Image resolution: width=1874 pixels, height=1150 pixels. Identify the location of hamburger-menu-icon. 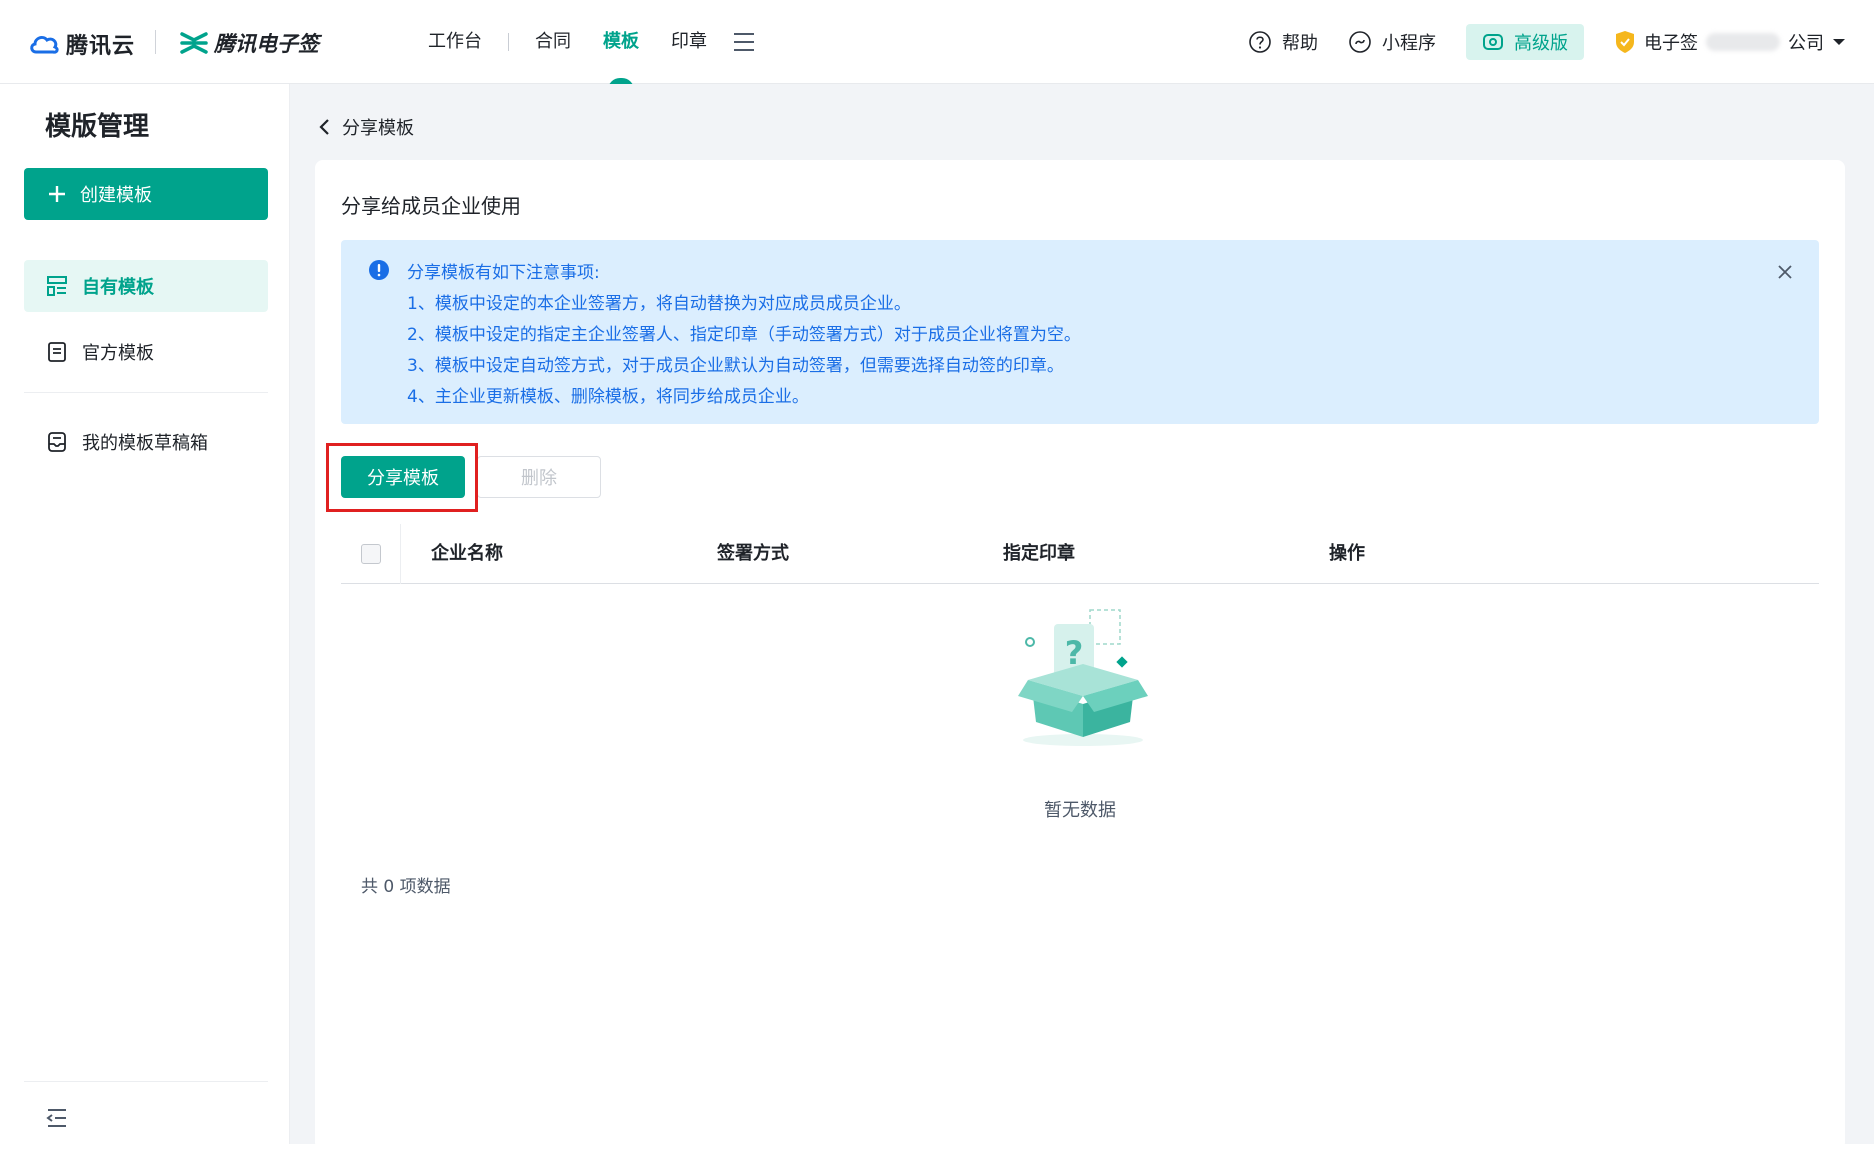
(744, 42).